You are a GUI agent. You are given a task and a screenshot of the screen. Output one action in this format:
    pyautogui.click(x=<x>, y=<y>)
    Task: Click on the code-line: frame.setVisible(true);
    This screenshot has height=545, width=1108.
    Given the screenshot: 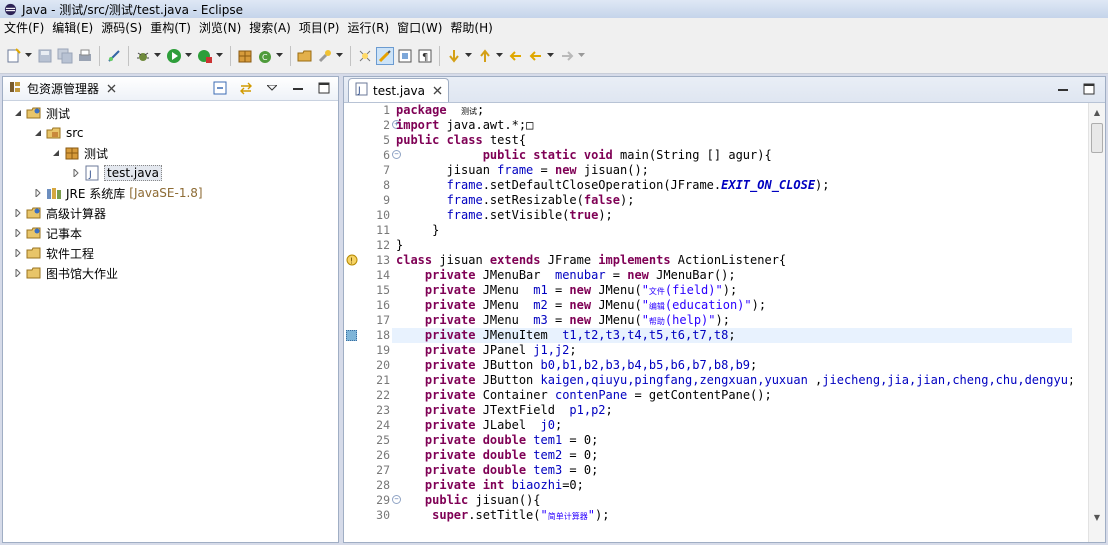 What is the action you would take?
    pyautogui.click(x=732, y=215)
    